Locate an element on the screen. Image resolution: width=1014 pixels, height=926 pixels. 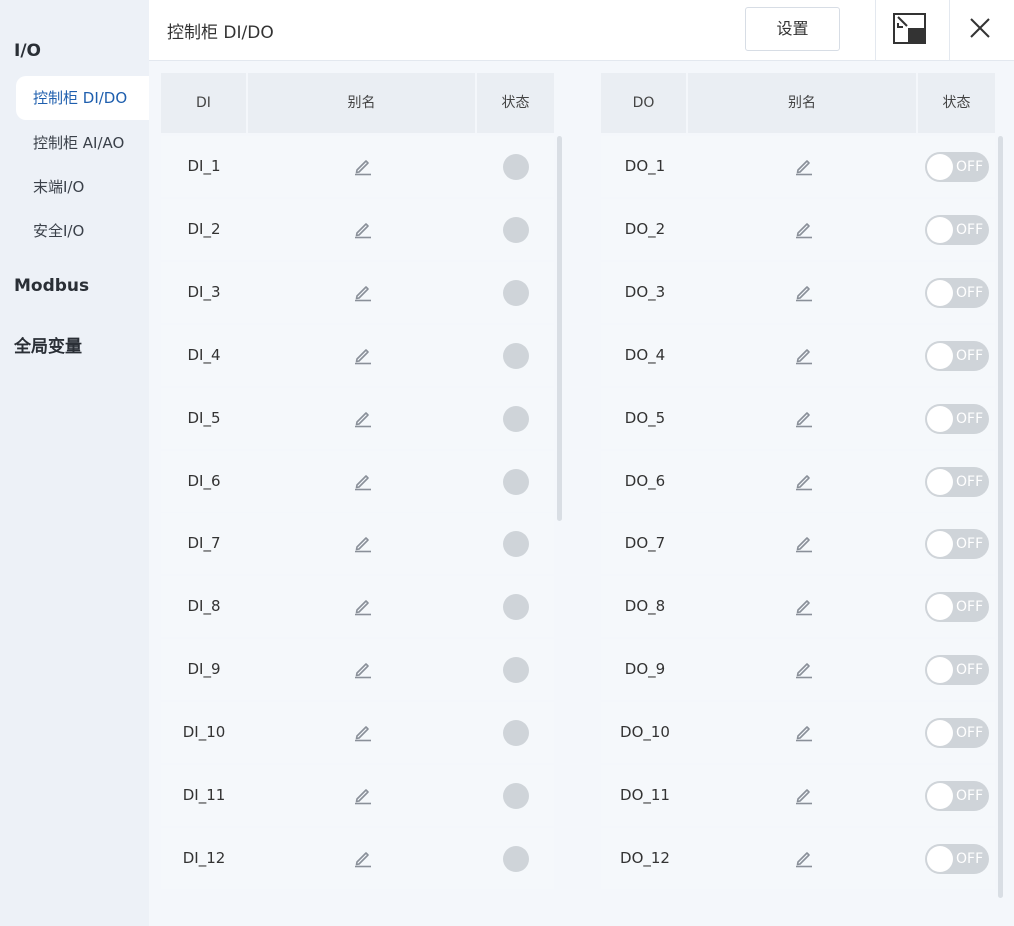
table-row: DI_4 is located at coordinates (357, 355).